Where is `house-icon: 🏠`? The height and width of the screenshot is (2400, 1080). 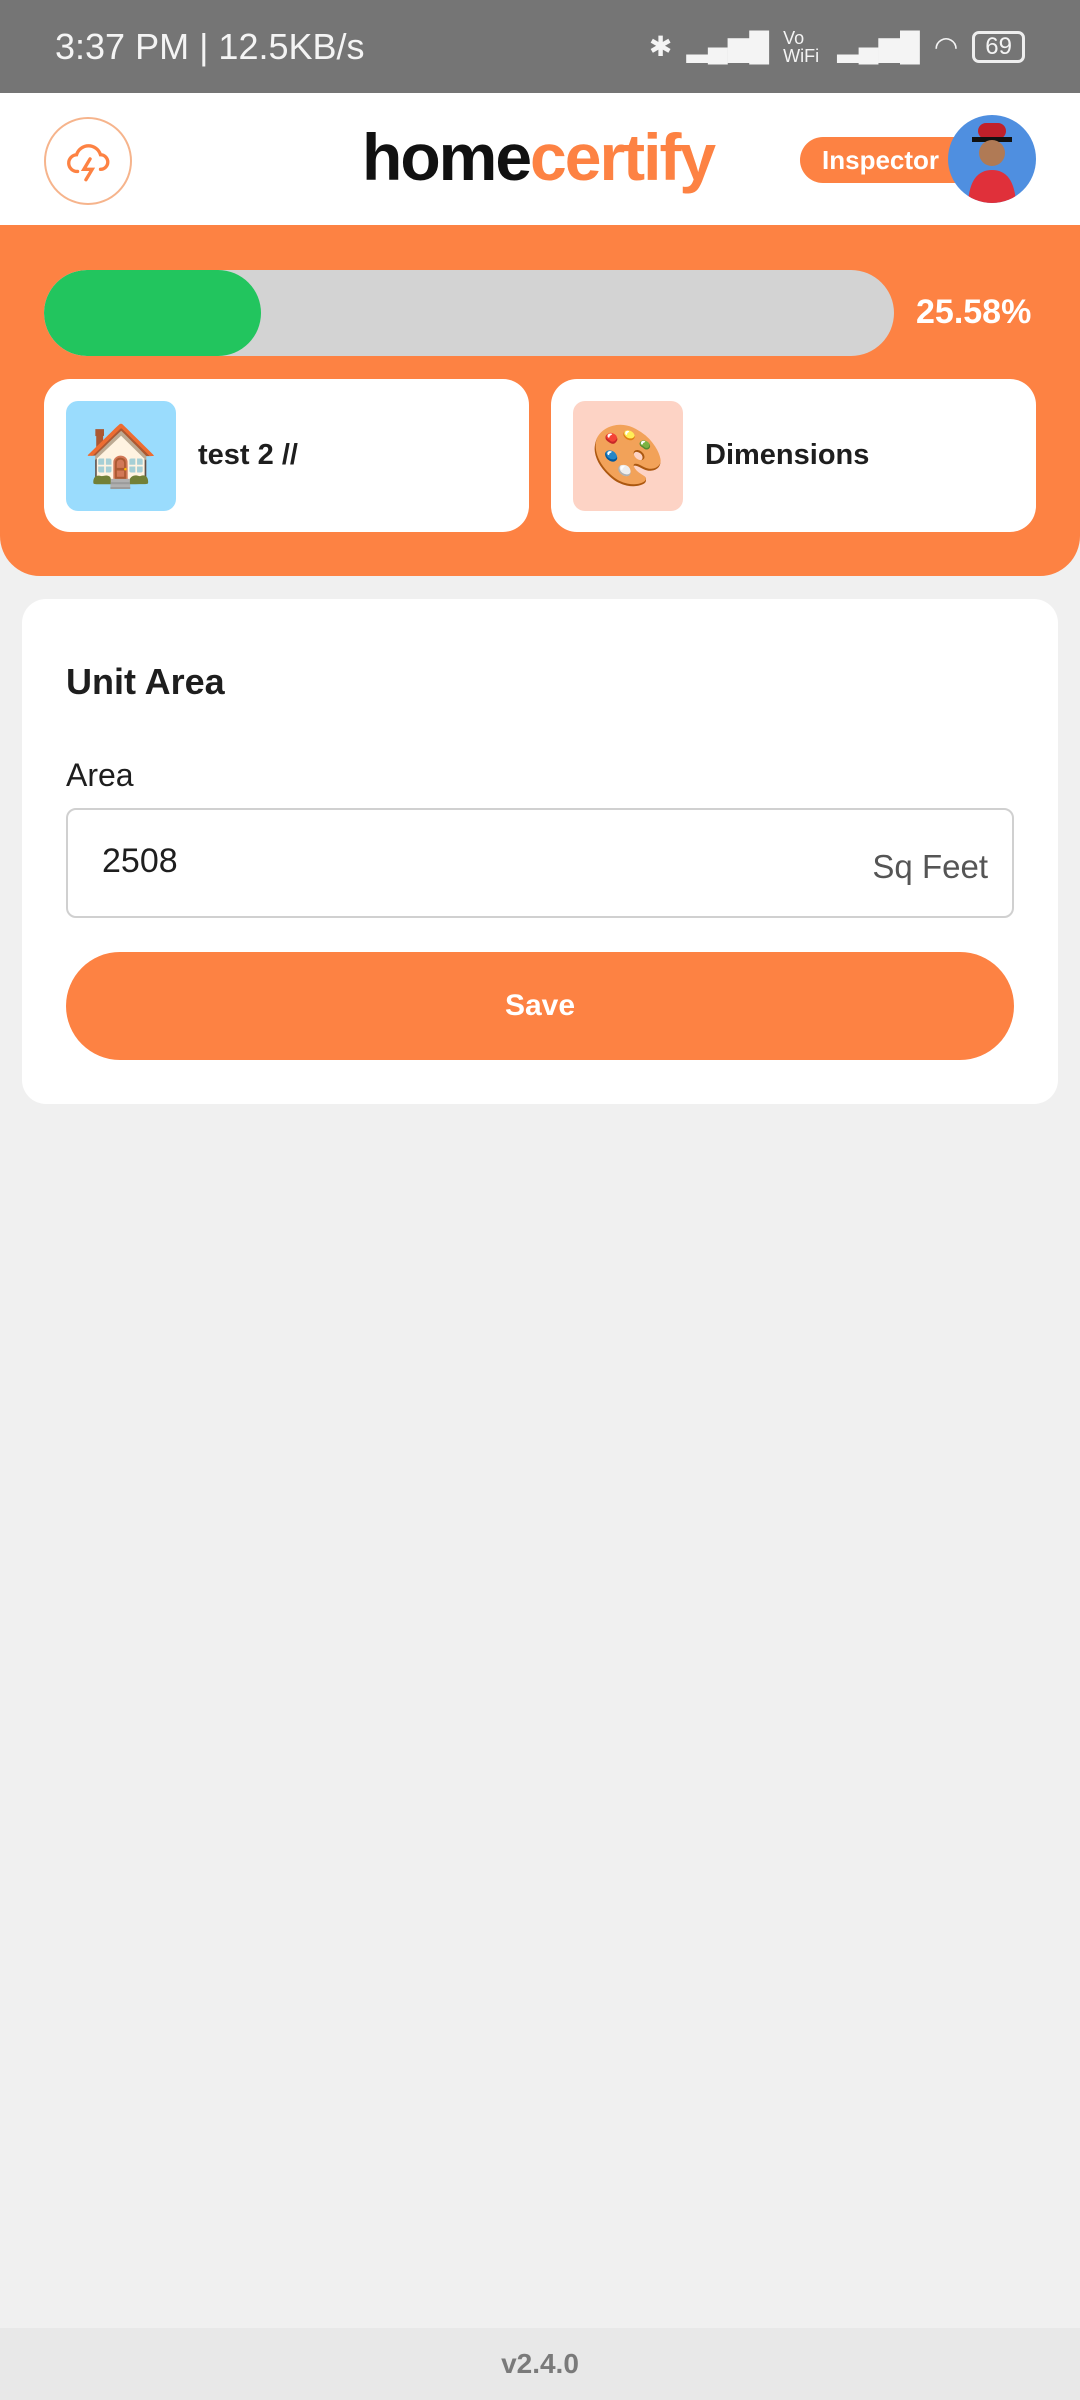
house-icon: 🏠 is located at coordinates (121, 455).